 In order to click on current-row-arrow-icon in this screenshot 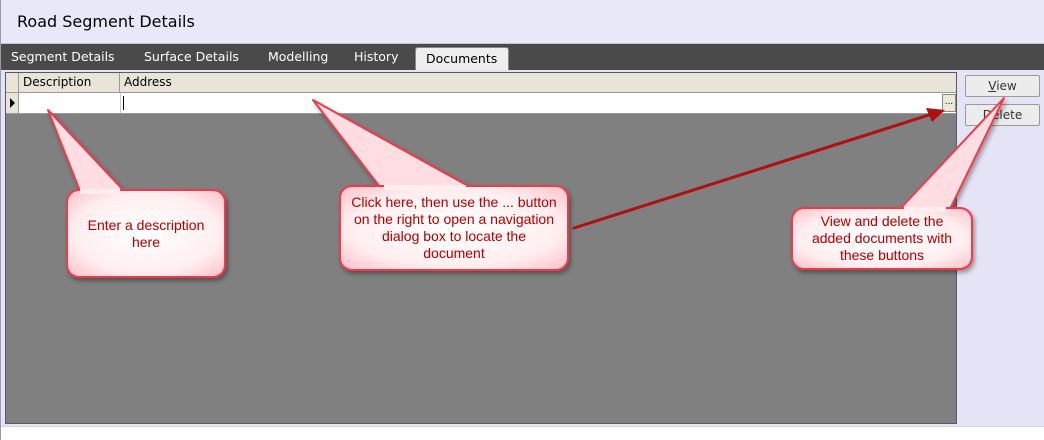, I will do `click(12, 103)`.